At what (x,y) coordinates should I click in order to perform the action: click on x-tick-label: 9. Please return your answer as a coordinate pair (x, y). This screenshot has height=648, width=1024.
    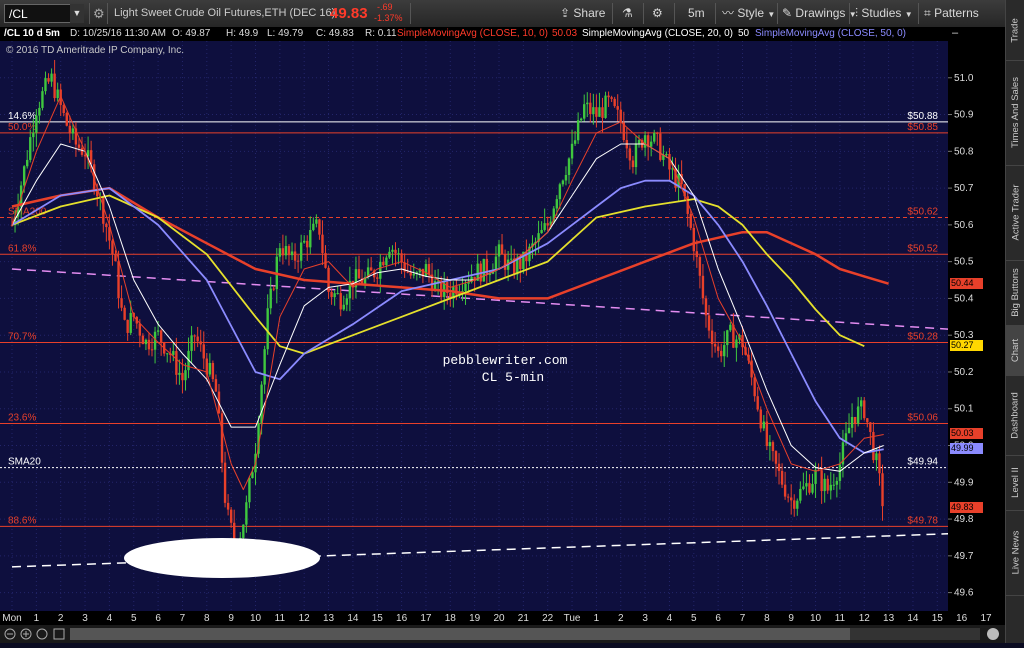
    Looking at the image, I should click on (791, 618).